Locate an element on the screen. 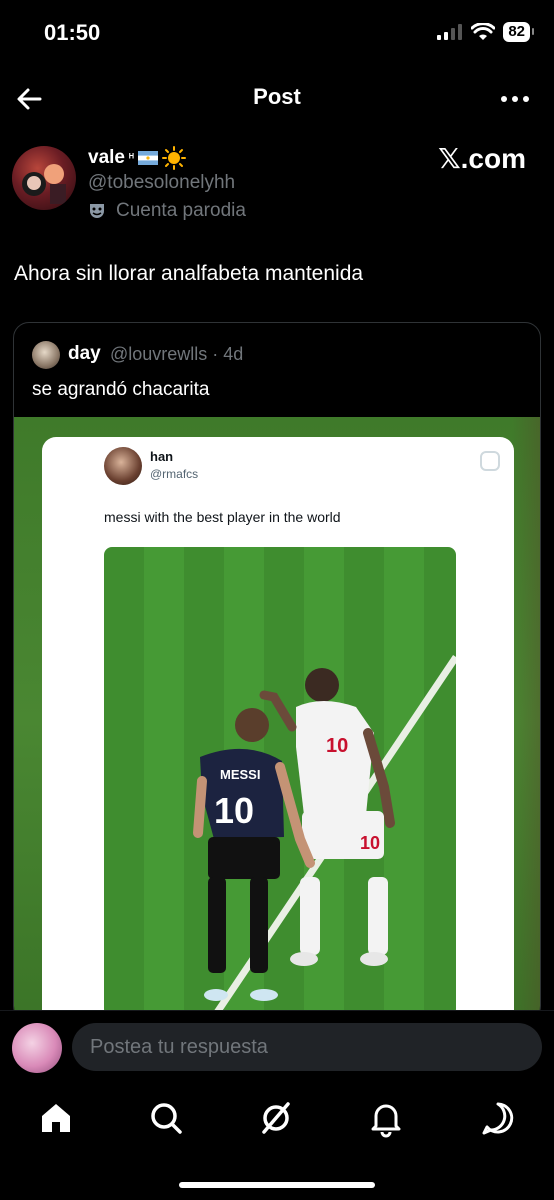 This screenshot has width=554, height=1200. search-icon is located at coordinates (166, 1118).